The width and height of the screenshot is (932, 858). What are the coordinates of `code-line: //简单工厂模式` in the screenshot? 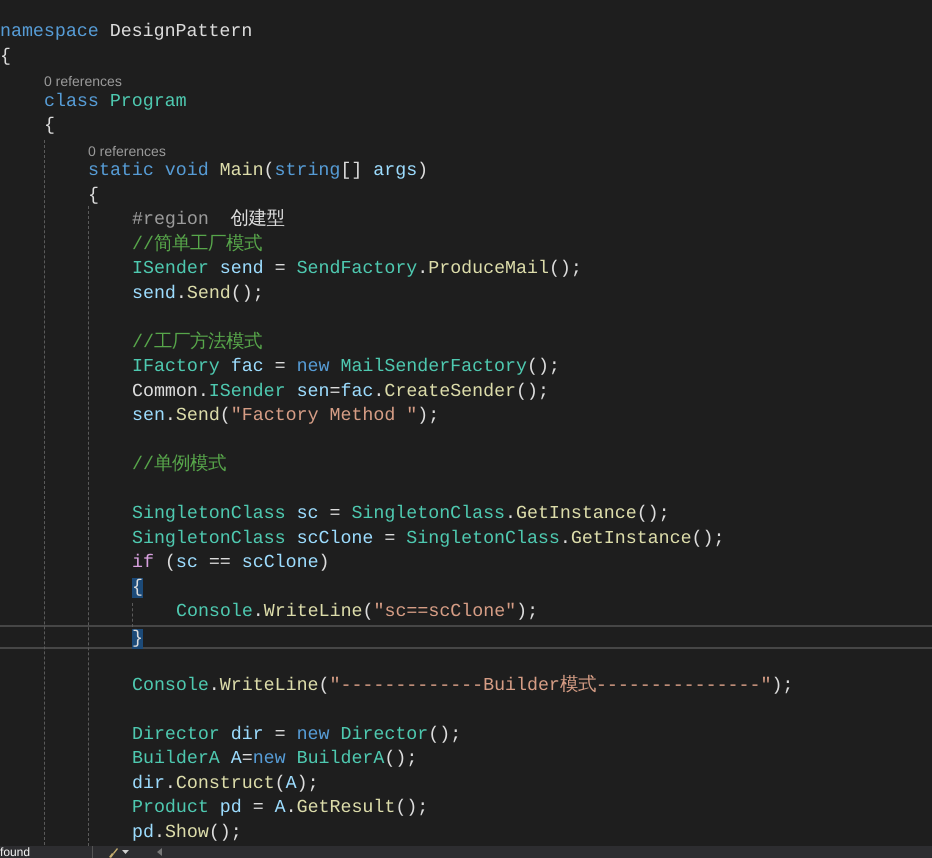 It's located at (197, 244).